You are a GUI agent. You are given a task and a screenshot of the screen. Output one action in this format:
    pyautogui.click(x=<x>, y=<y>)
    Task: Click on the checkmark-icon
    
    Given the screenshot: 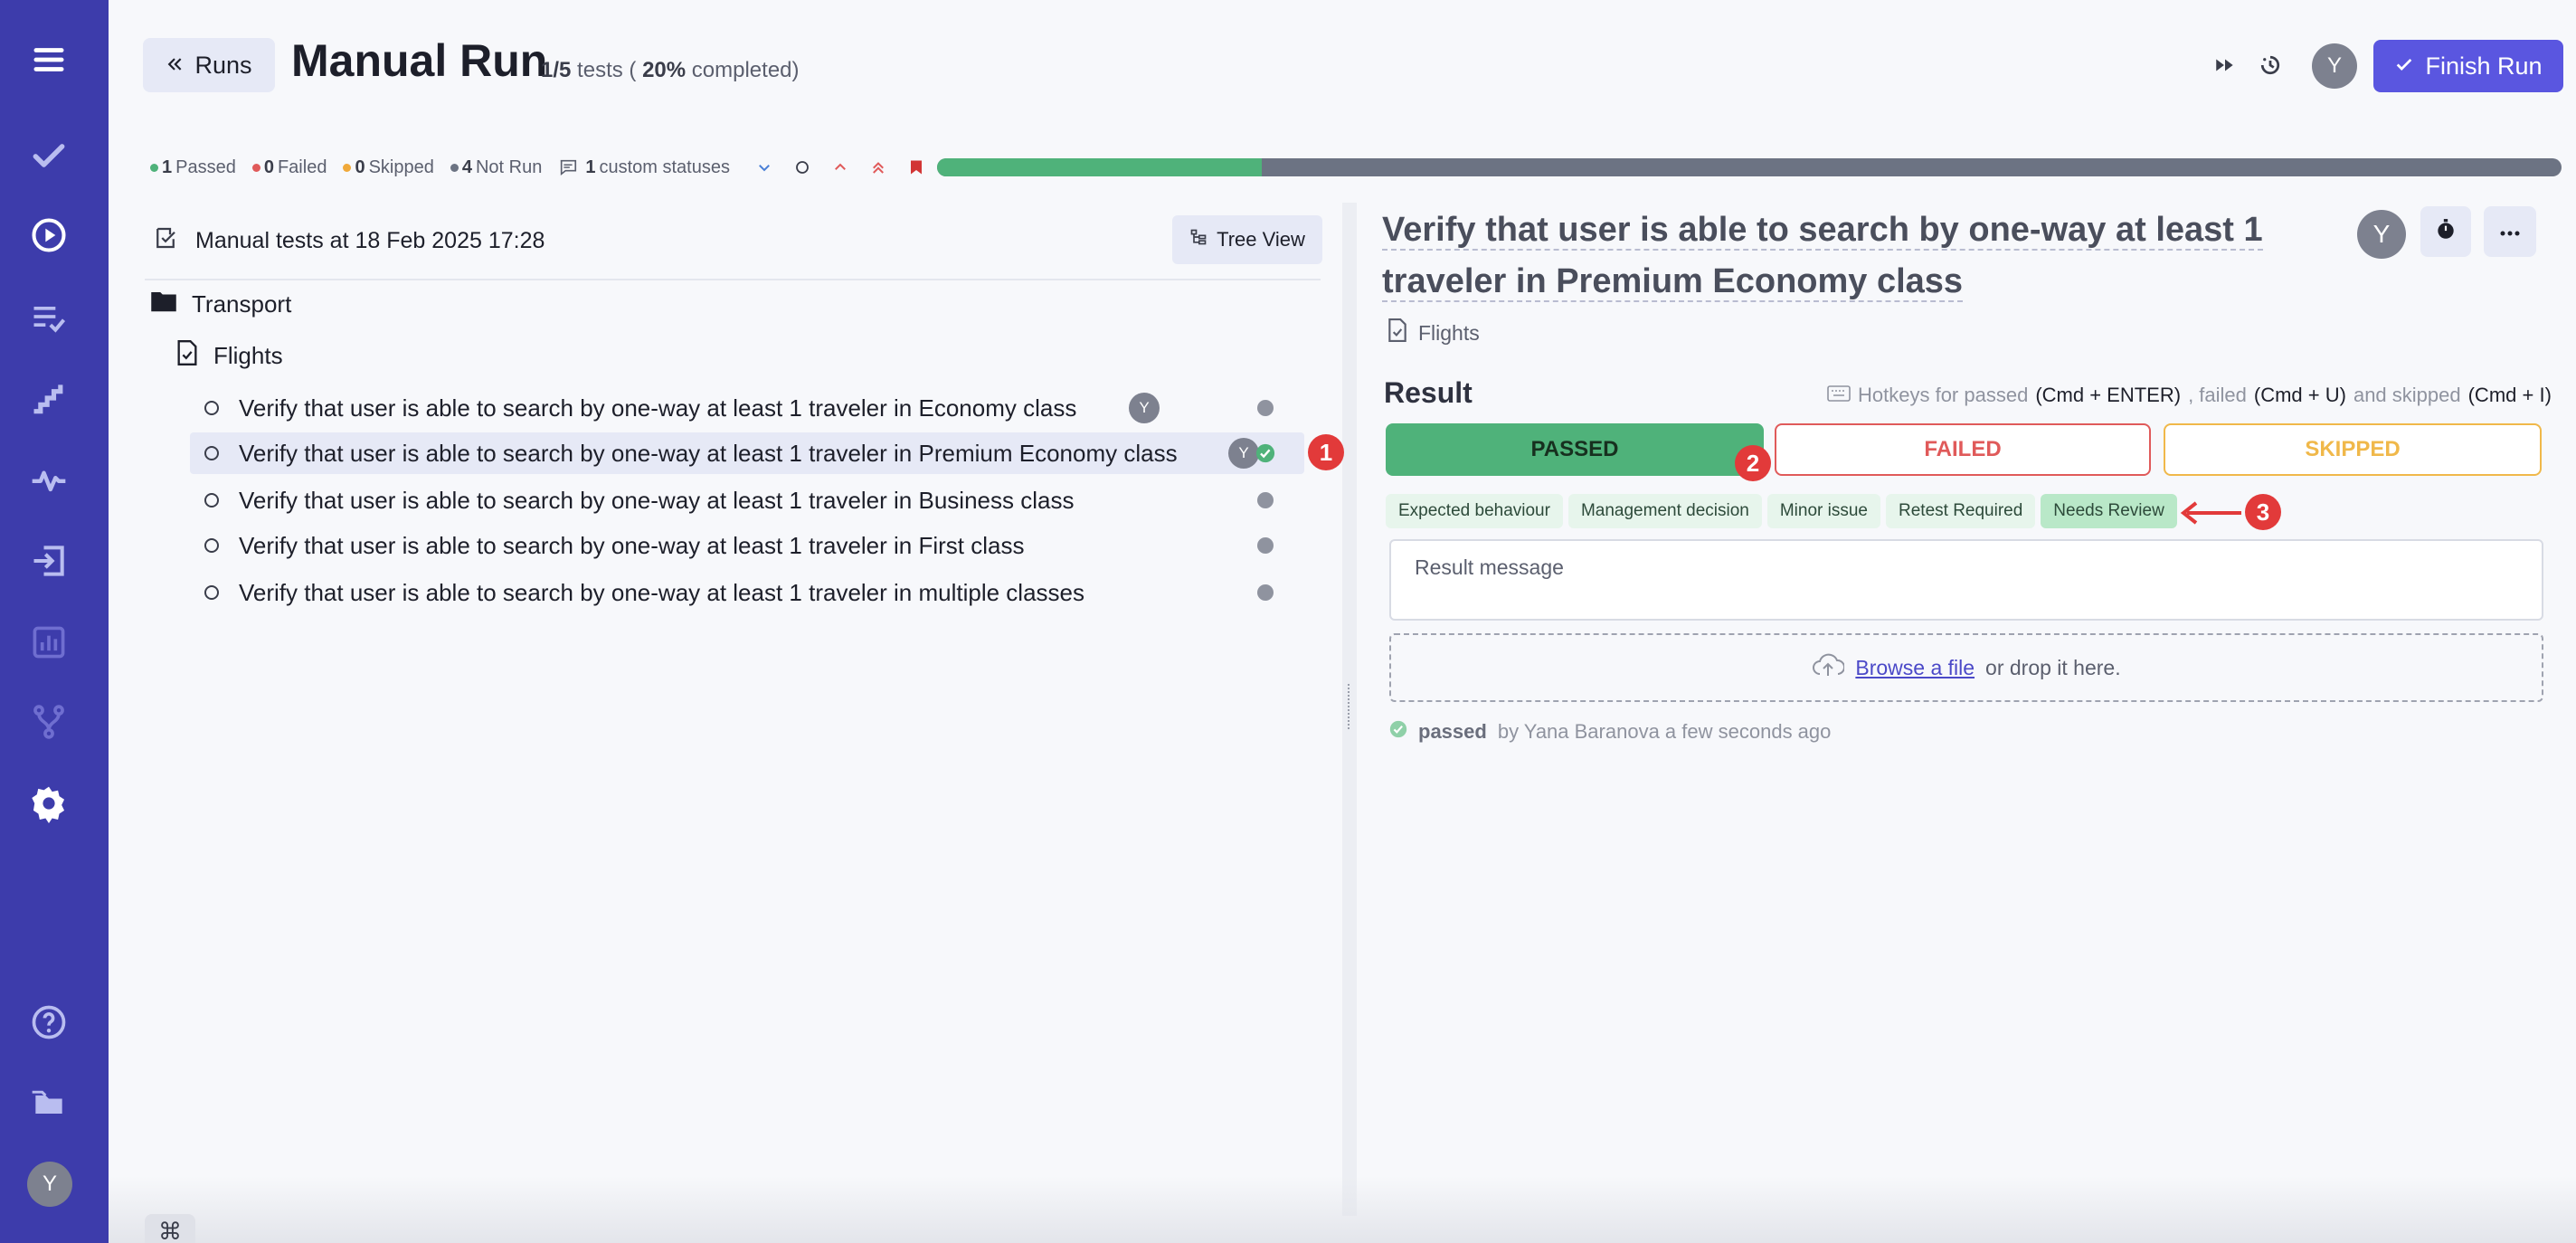 What is the action you would take?
    pyautogui.click(x=49, y=155)
    